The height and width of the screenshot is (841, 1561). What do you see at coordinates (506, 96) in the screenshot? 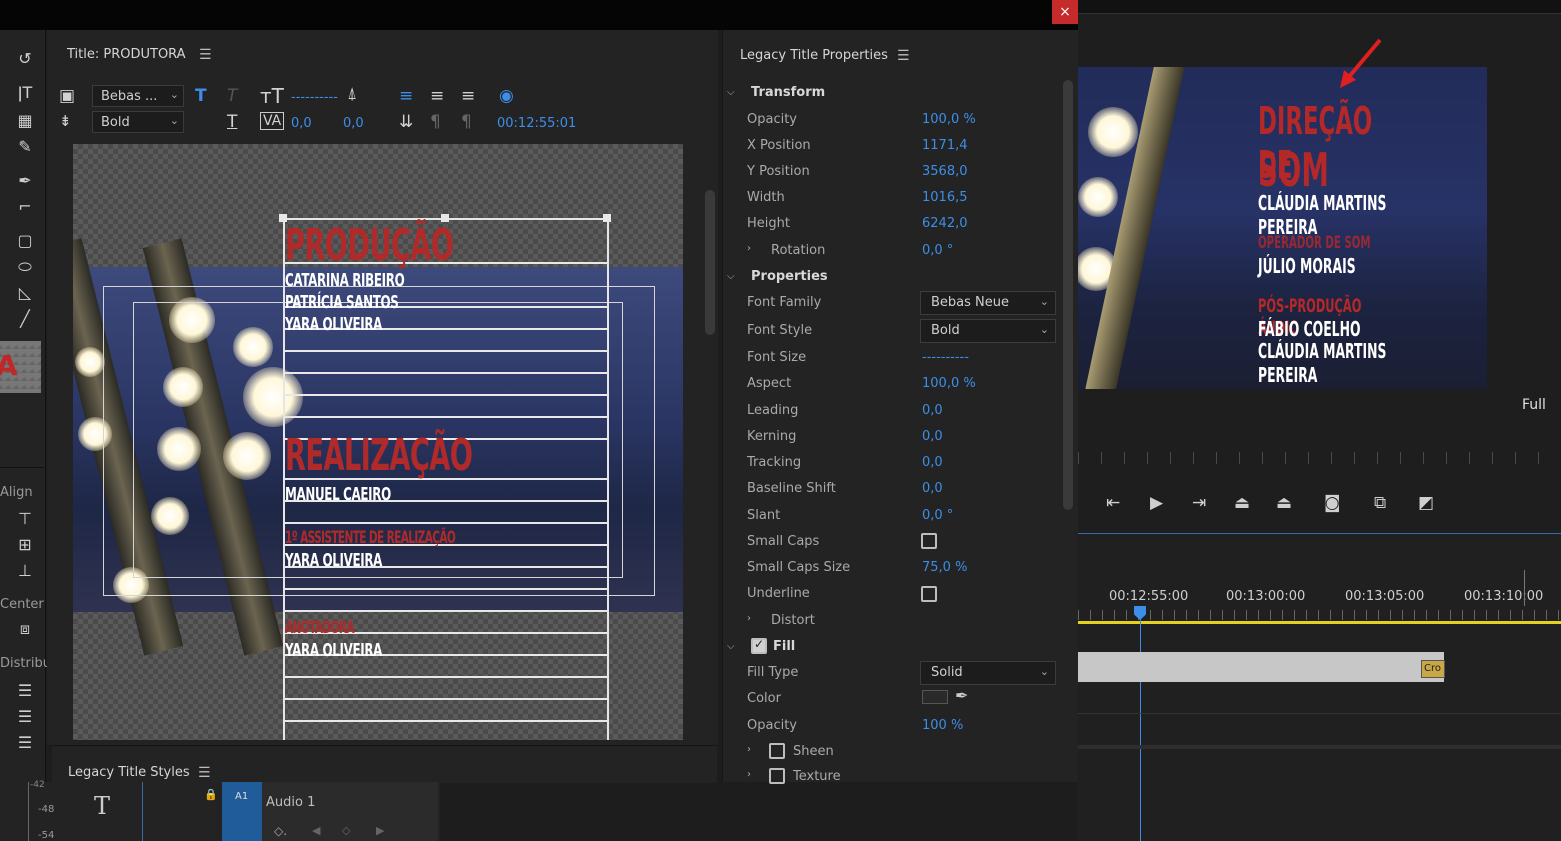
I see `show-background-icon: ◉` at bounding box center [506, 96].